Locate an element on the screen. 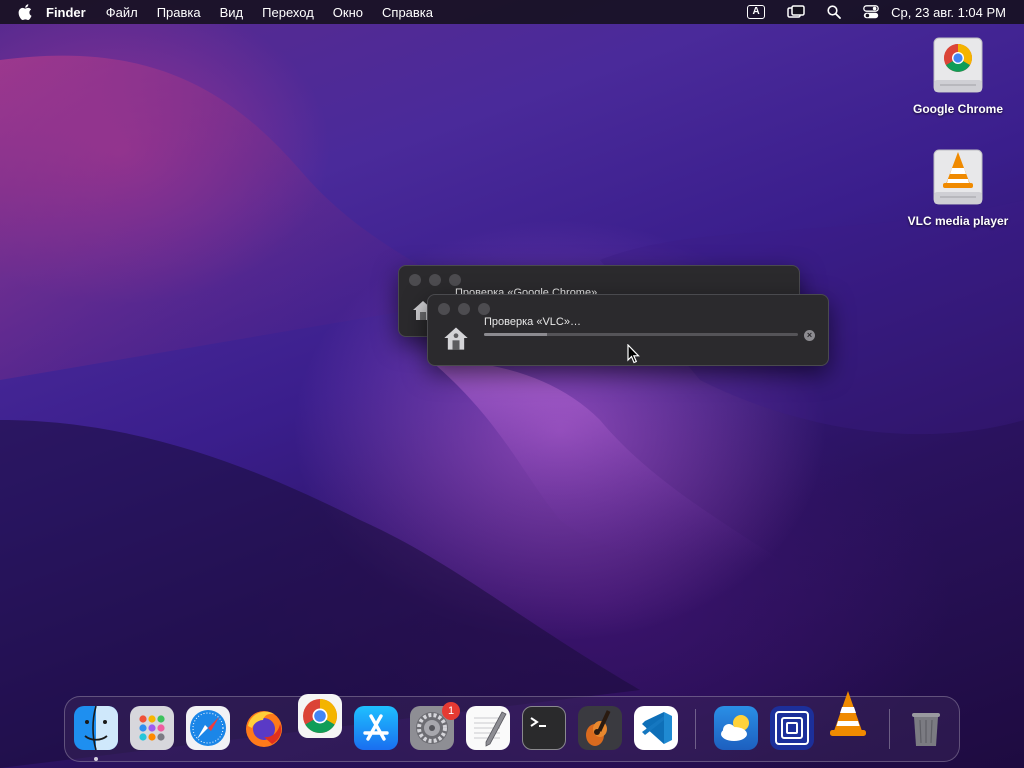  dock-vscode is located at coordinates (656, 728).